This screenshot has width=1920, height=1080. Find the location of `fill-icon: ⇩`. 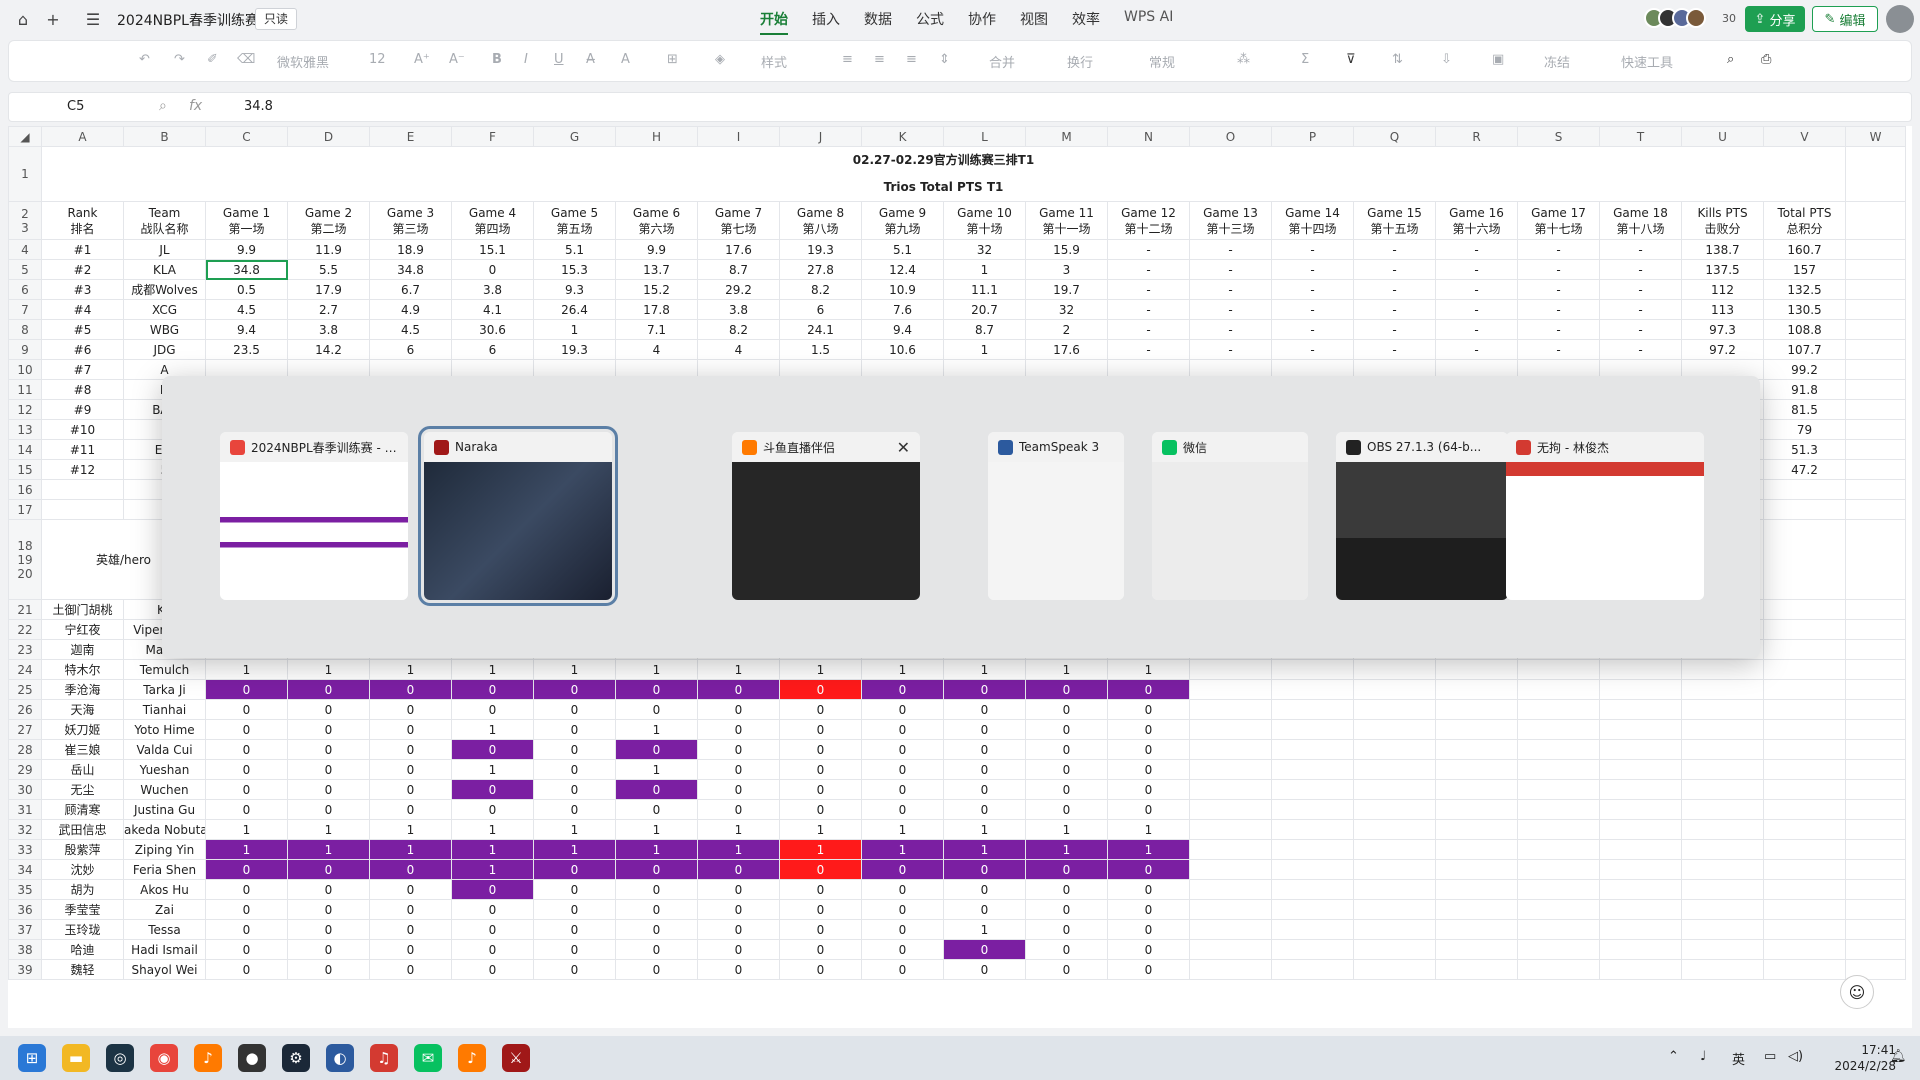

fill-icon: ⇩ is located at coordinates (1446, 59).